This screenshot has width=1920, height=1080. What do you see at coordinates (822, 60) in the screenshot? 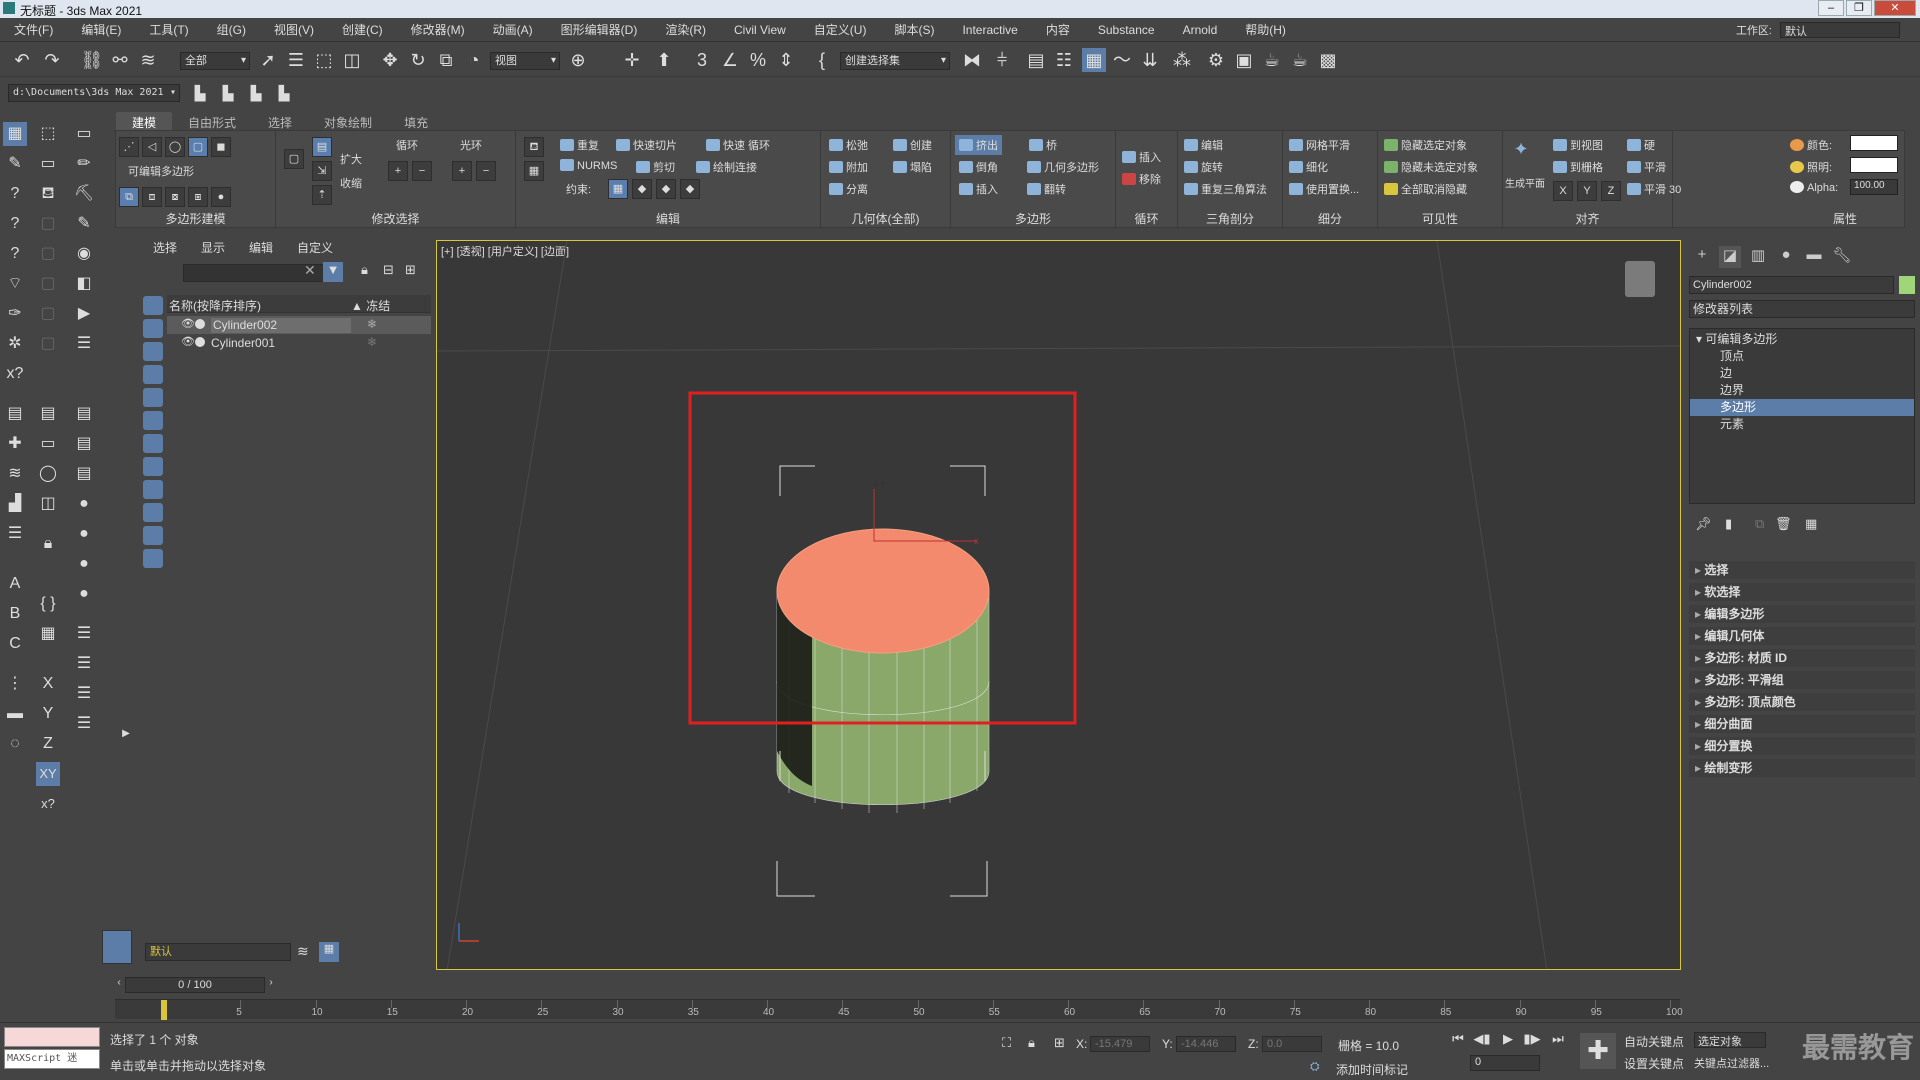
I see `edit-named-sel-icon: {` at bounding box center [822, 60].